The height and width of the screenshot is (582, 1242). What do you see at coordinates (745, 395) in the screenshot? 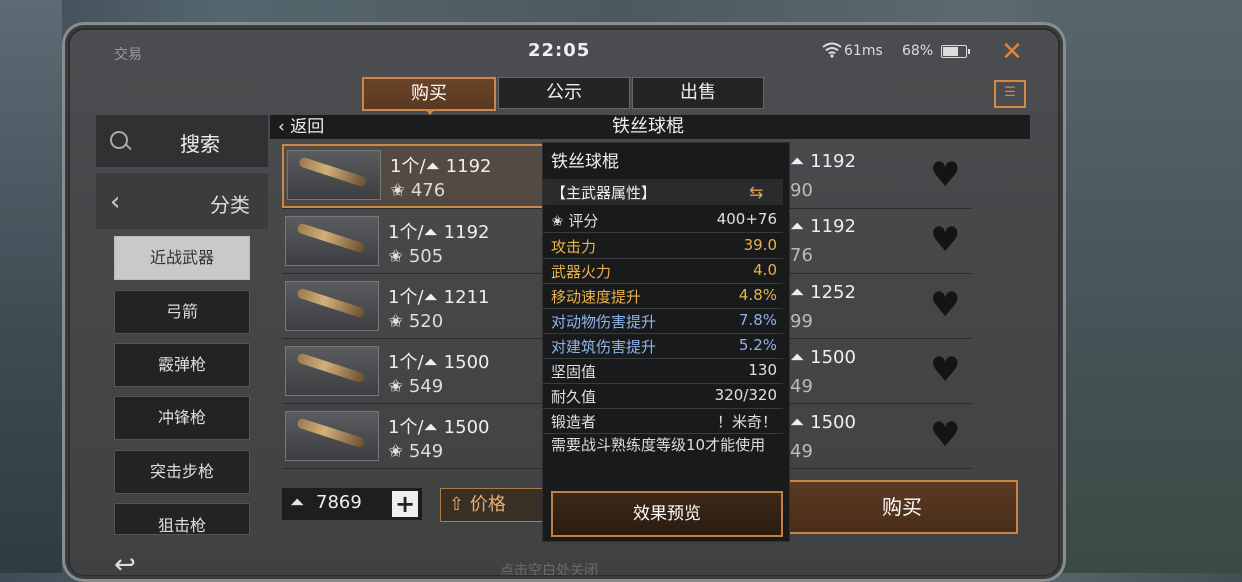
I see `stat-value: 320/320` at bounding box center [745, 395].